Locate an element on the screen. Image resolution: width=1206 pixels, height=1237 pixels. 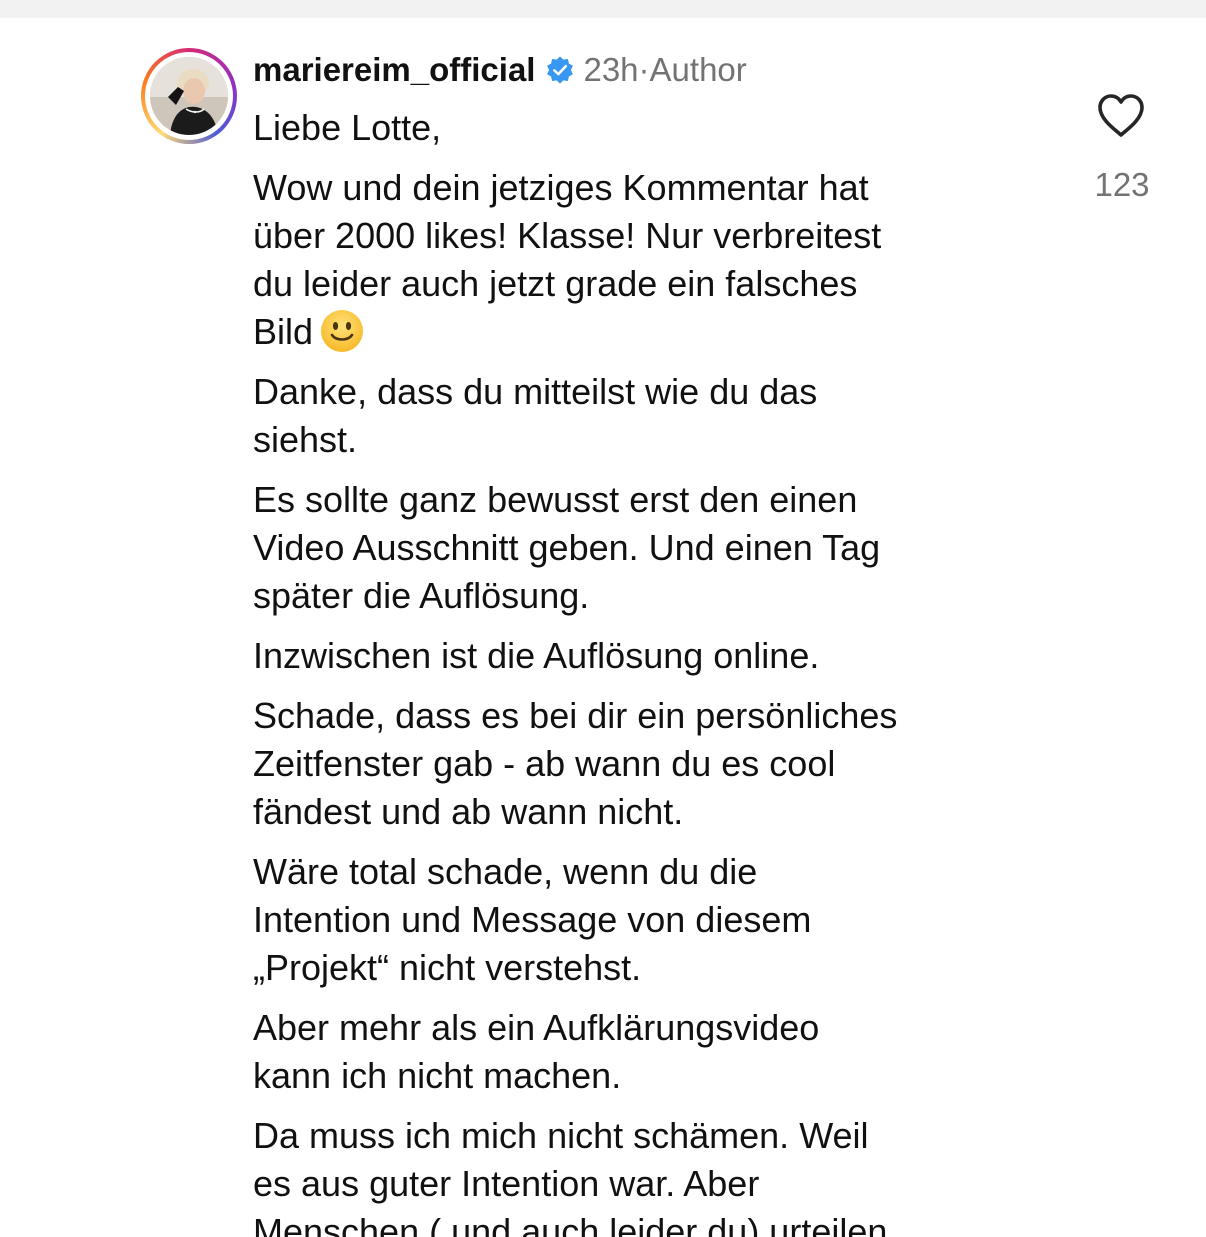
heart-outline-icon is located at coordinates (1121, 115).